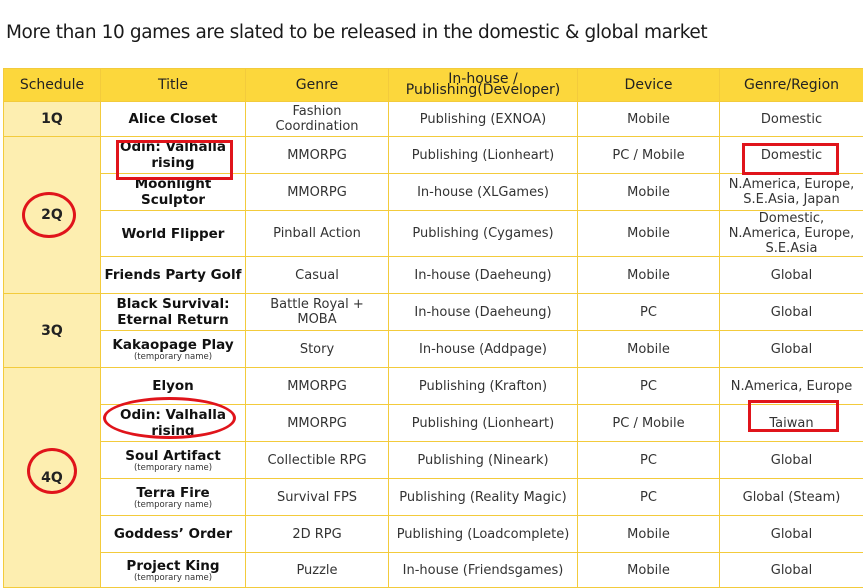  What do you see at coordinates (483, 497) in the screenshot?
I see `developer-cell: Publishing (Reality Magic)` at bounding box center [483, 497].